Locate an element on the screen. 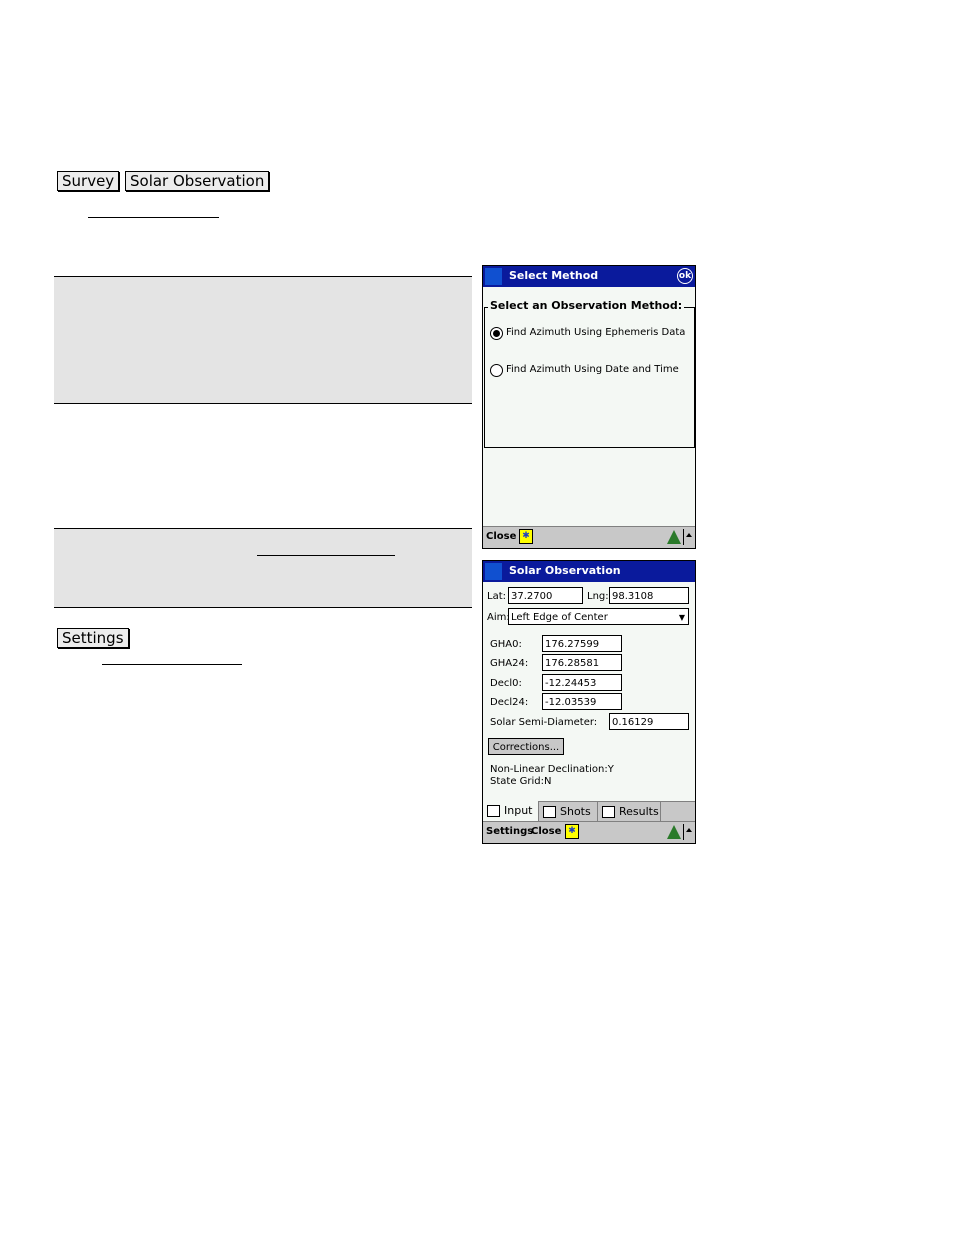 This screenshot has width=954, height=1235. tab-input-label: Input is located at coordinates (518, 810).